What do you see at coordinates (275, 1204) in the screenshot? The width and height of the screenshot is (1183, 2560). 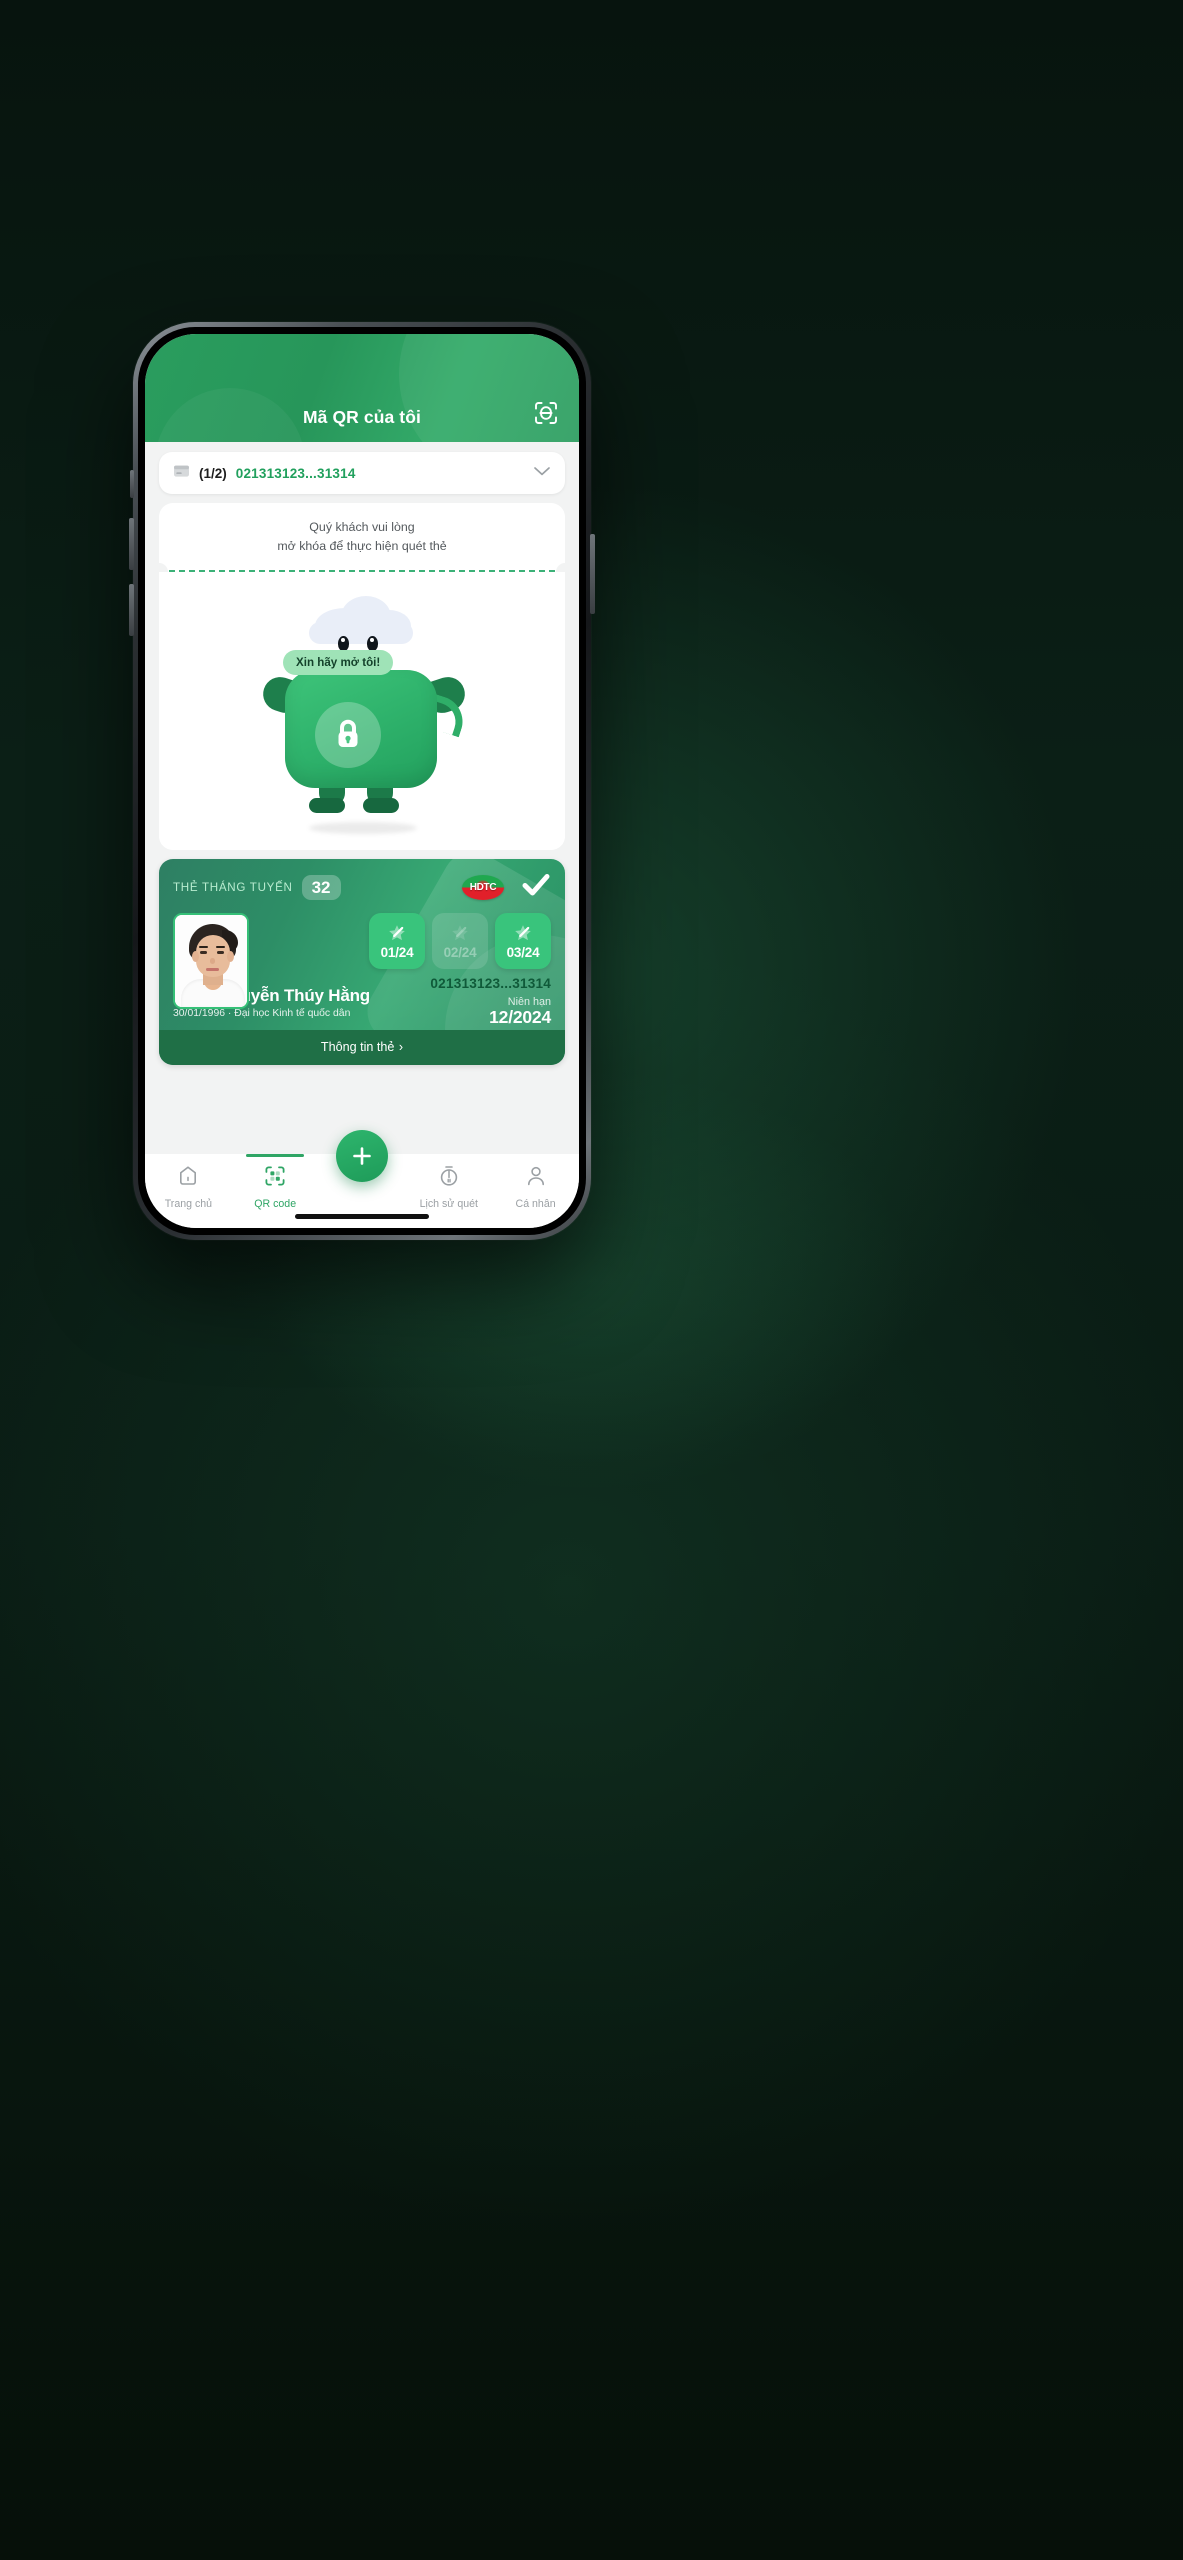 I see `tab-label: QR code` at bounding box center [275, 1204].